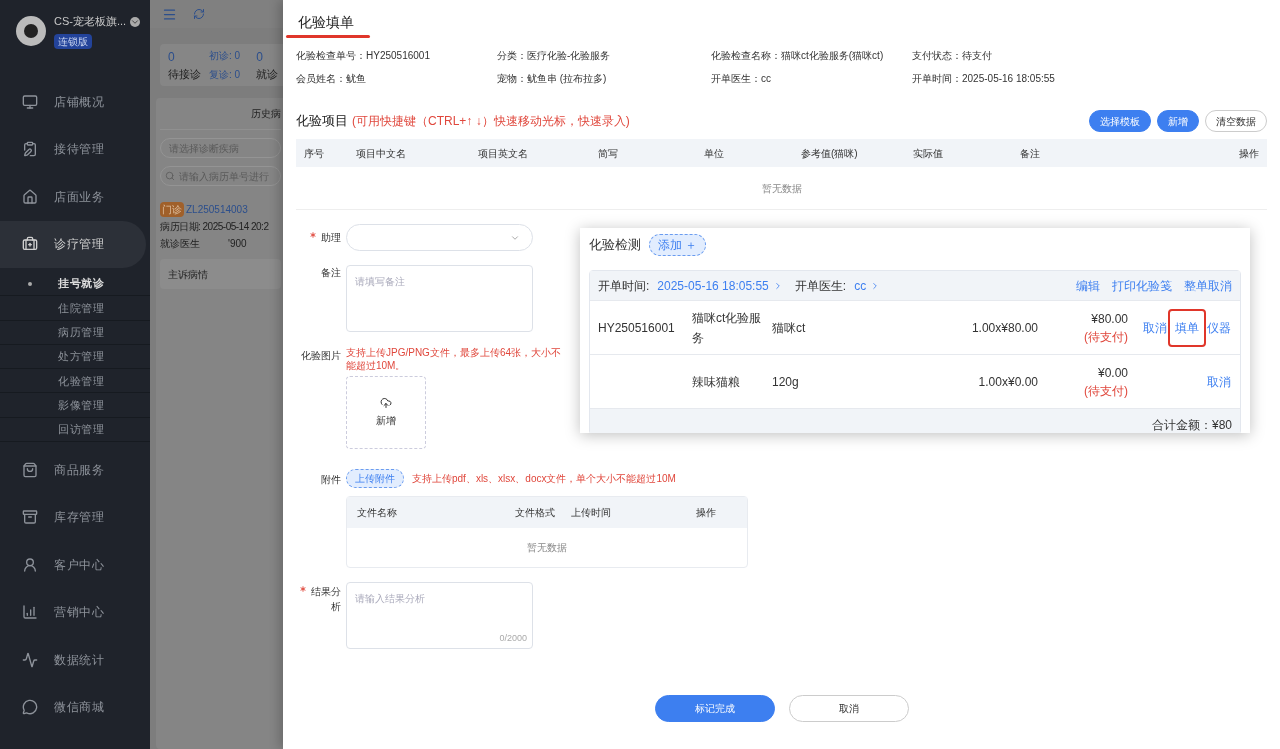 The height and width of the screenshot is (749, 1280). Describe the element at coordinates (75, 197) in the screenshot. I see `menu-item: 店面业务` at that location.